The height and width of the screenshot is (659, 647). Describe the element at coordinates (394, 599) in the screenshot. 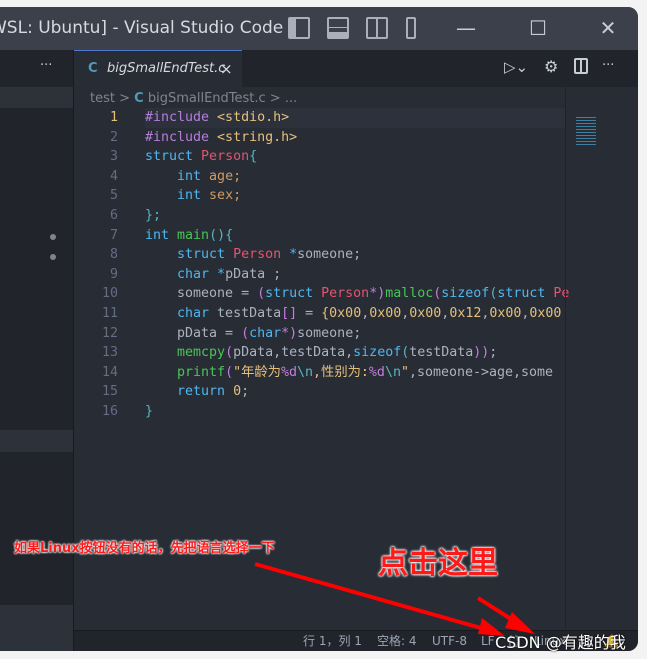

I see `annotation-arrows` at that location.